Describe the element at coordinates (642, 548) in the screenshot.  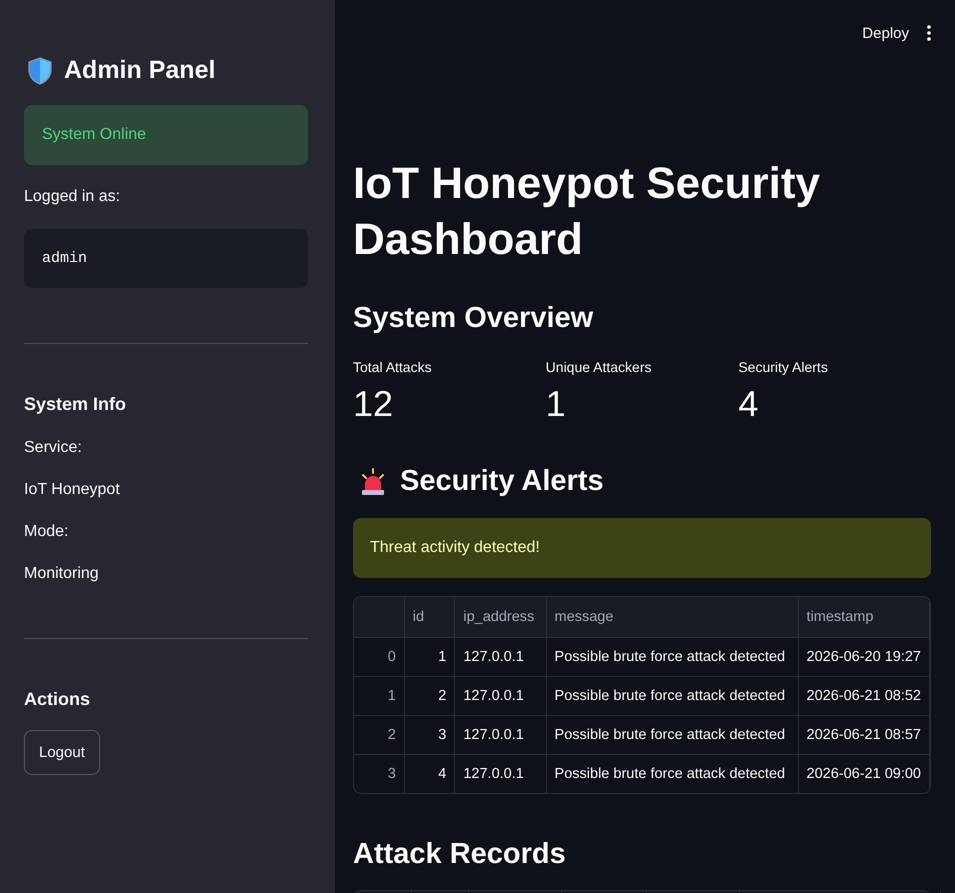
I see `warning-message: Threat activity detected!` at that location.